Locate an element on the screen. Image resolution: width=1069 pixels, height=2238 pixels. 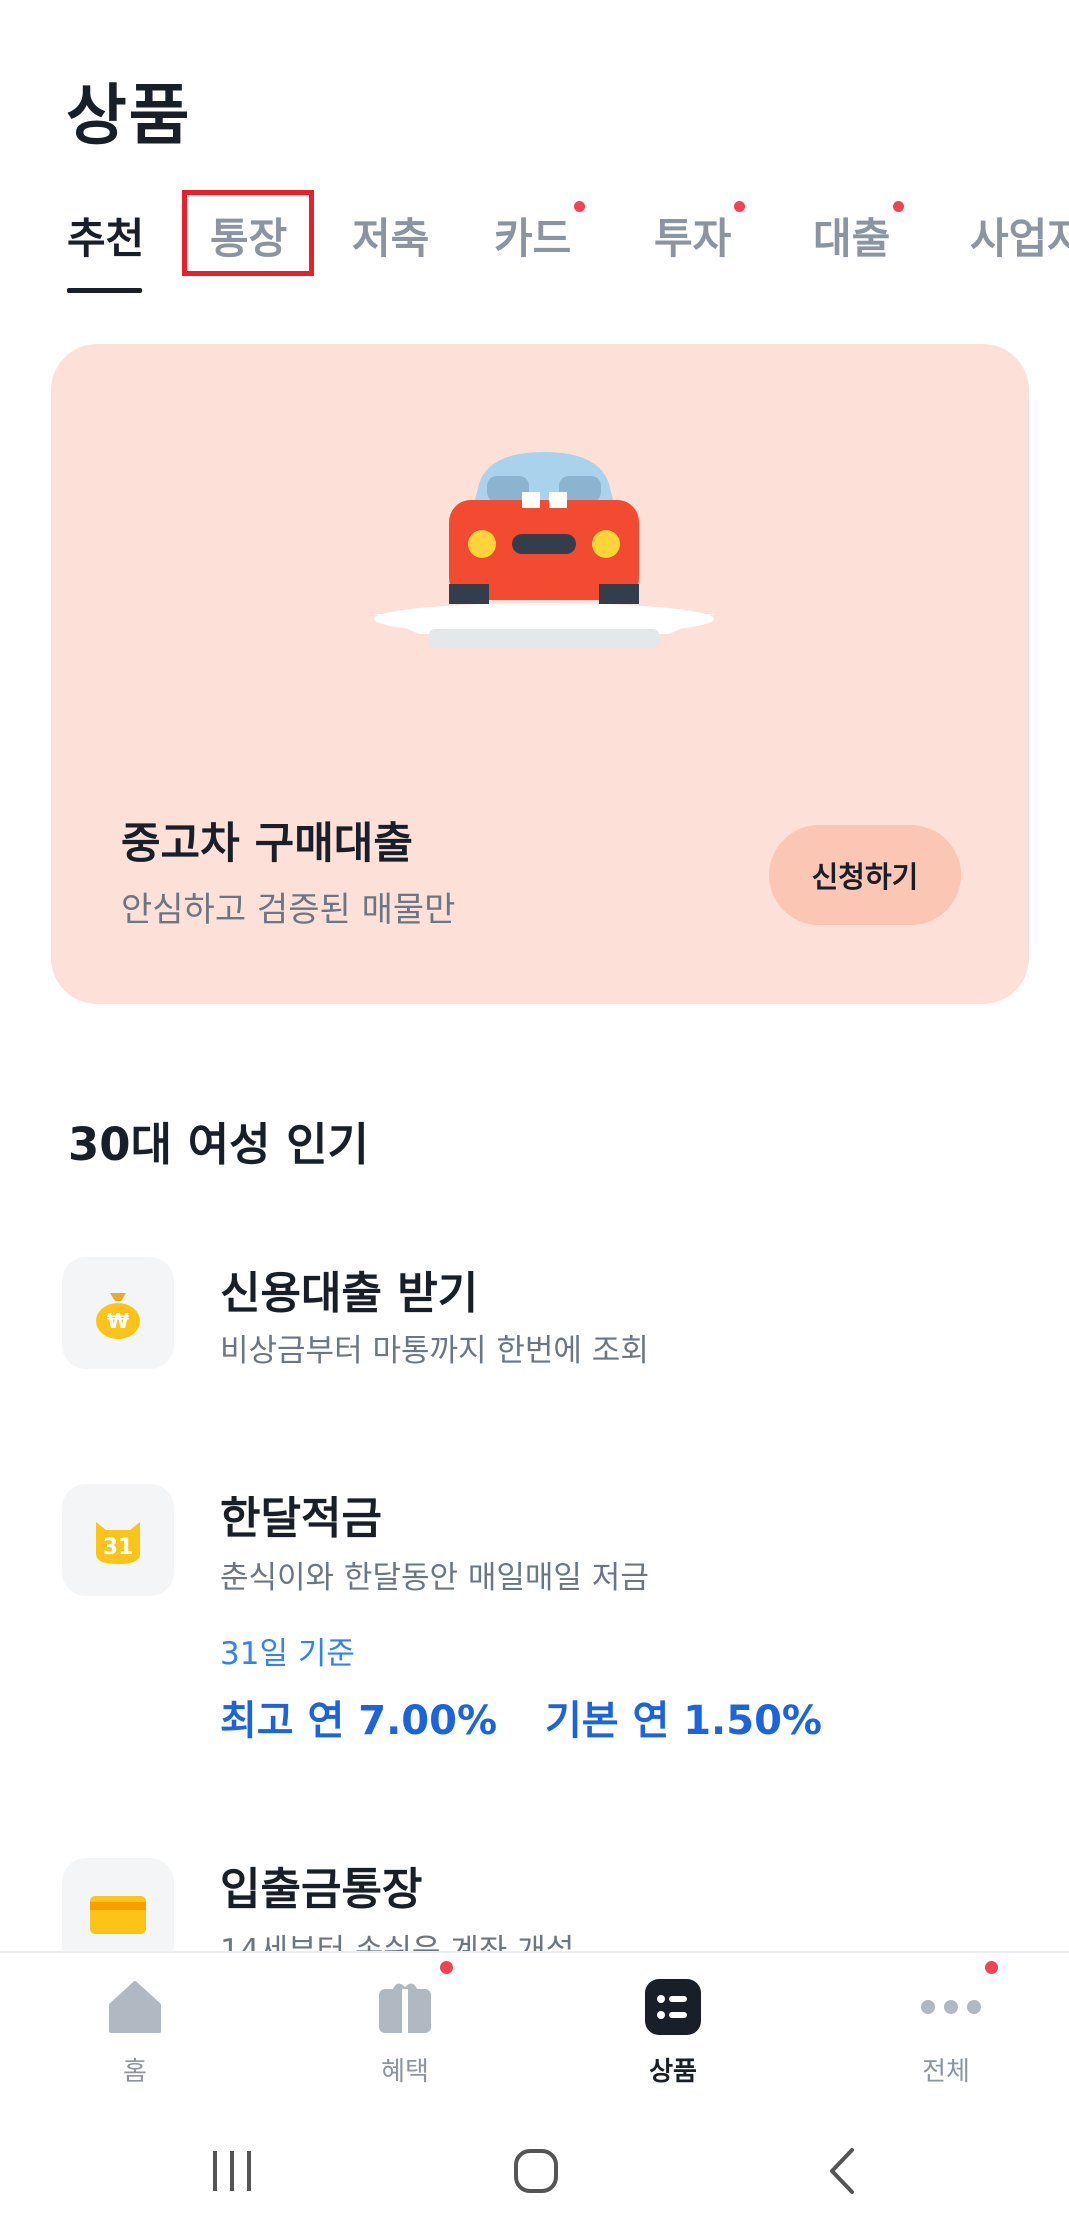
tab-invest: 투자 is located at coordinates (700, 233).